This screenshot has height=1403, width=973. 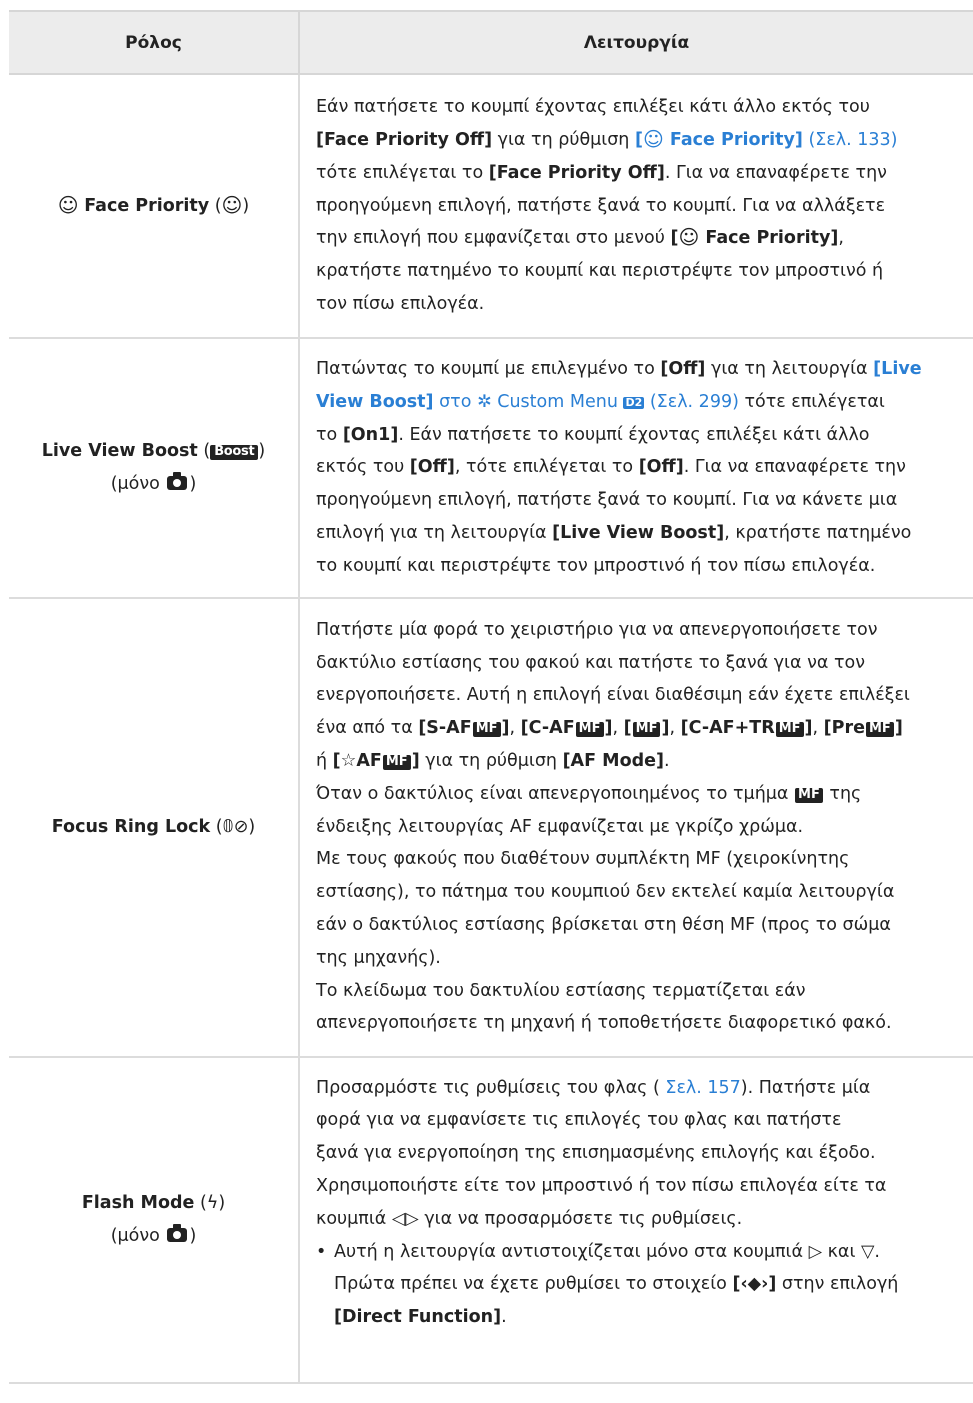 I want to click on af-mode-option: [C-AF+TR MF], so click(x=746, y=728).